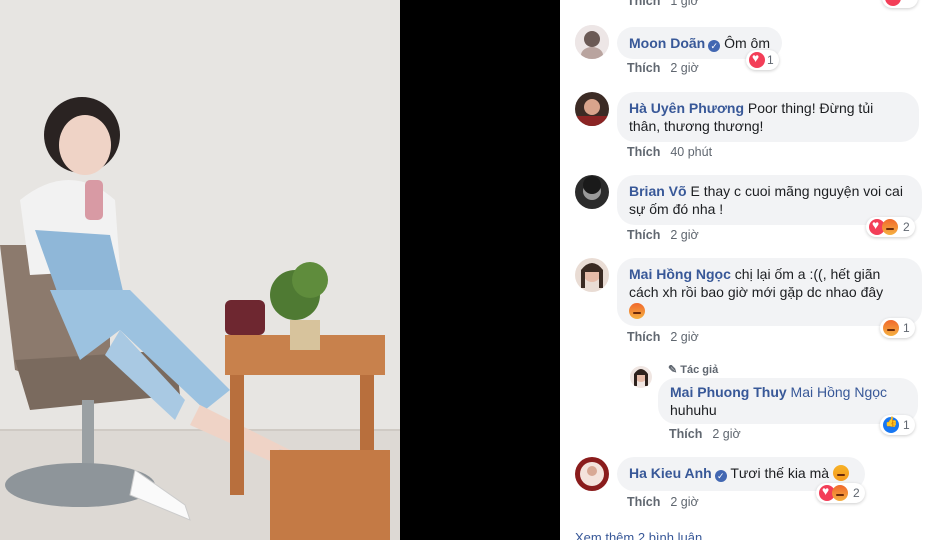 This screenshot has height=540, width=945. What do you see at coordinates (699, 370) in the screenshot?
I see `author-badge-label: Tác giả` at bounding box center [699, 370].